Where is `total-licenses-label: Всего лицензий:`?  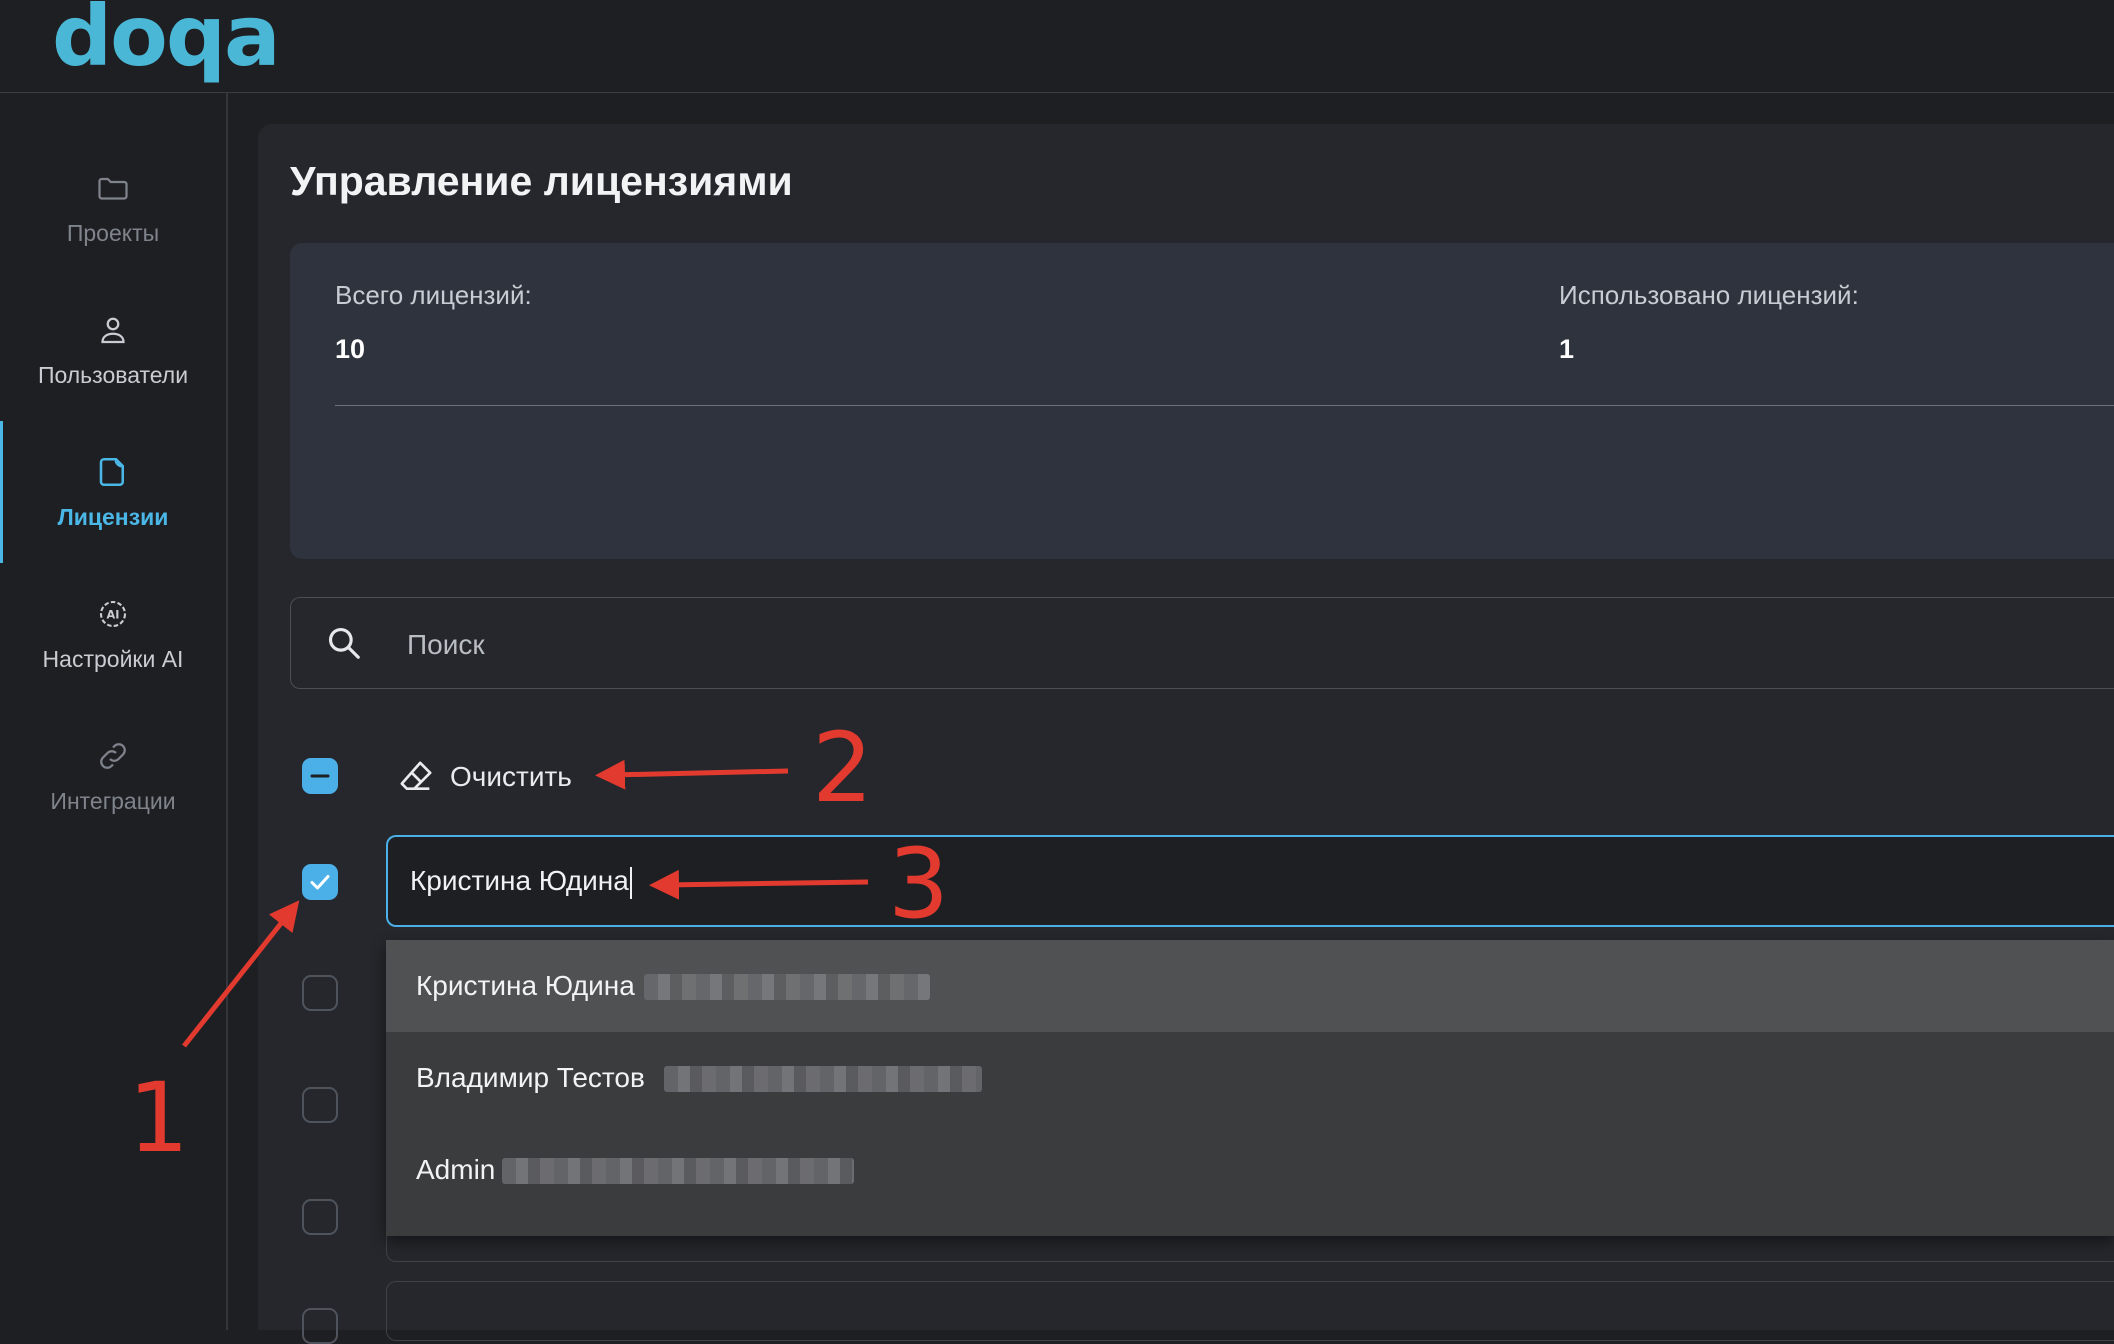 total-licenses-label: Всего лицензий: is located at coordinates (433, 295).